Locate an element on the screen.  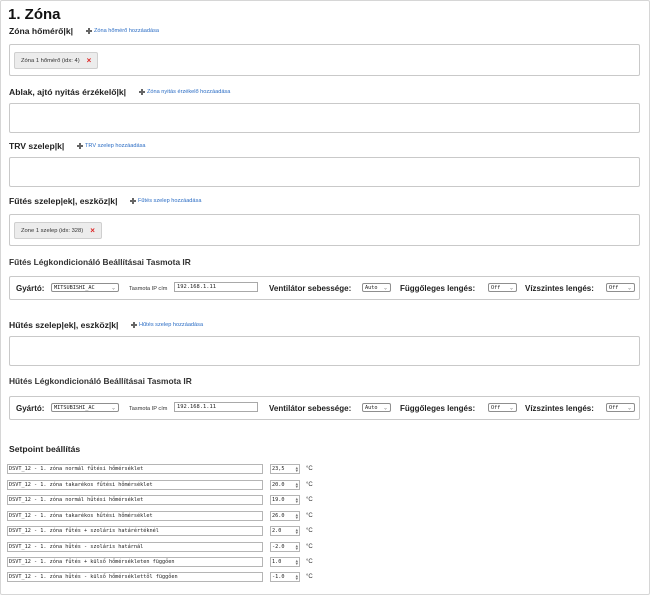
heating-maker-select: MITSUBISHI_AC ⌄ is located at coordinates (85, 287).